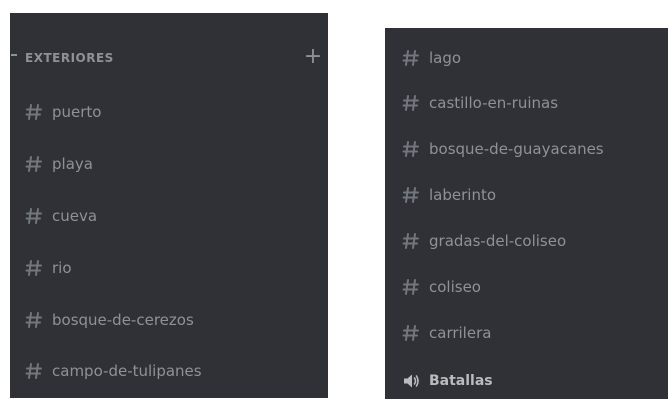  I want to click on channel-item-puerto: puerto, so click(62, 112).